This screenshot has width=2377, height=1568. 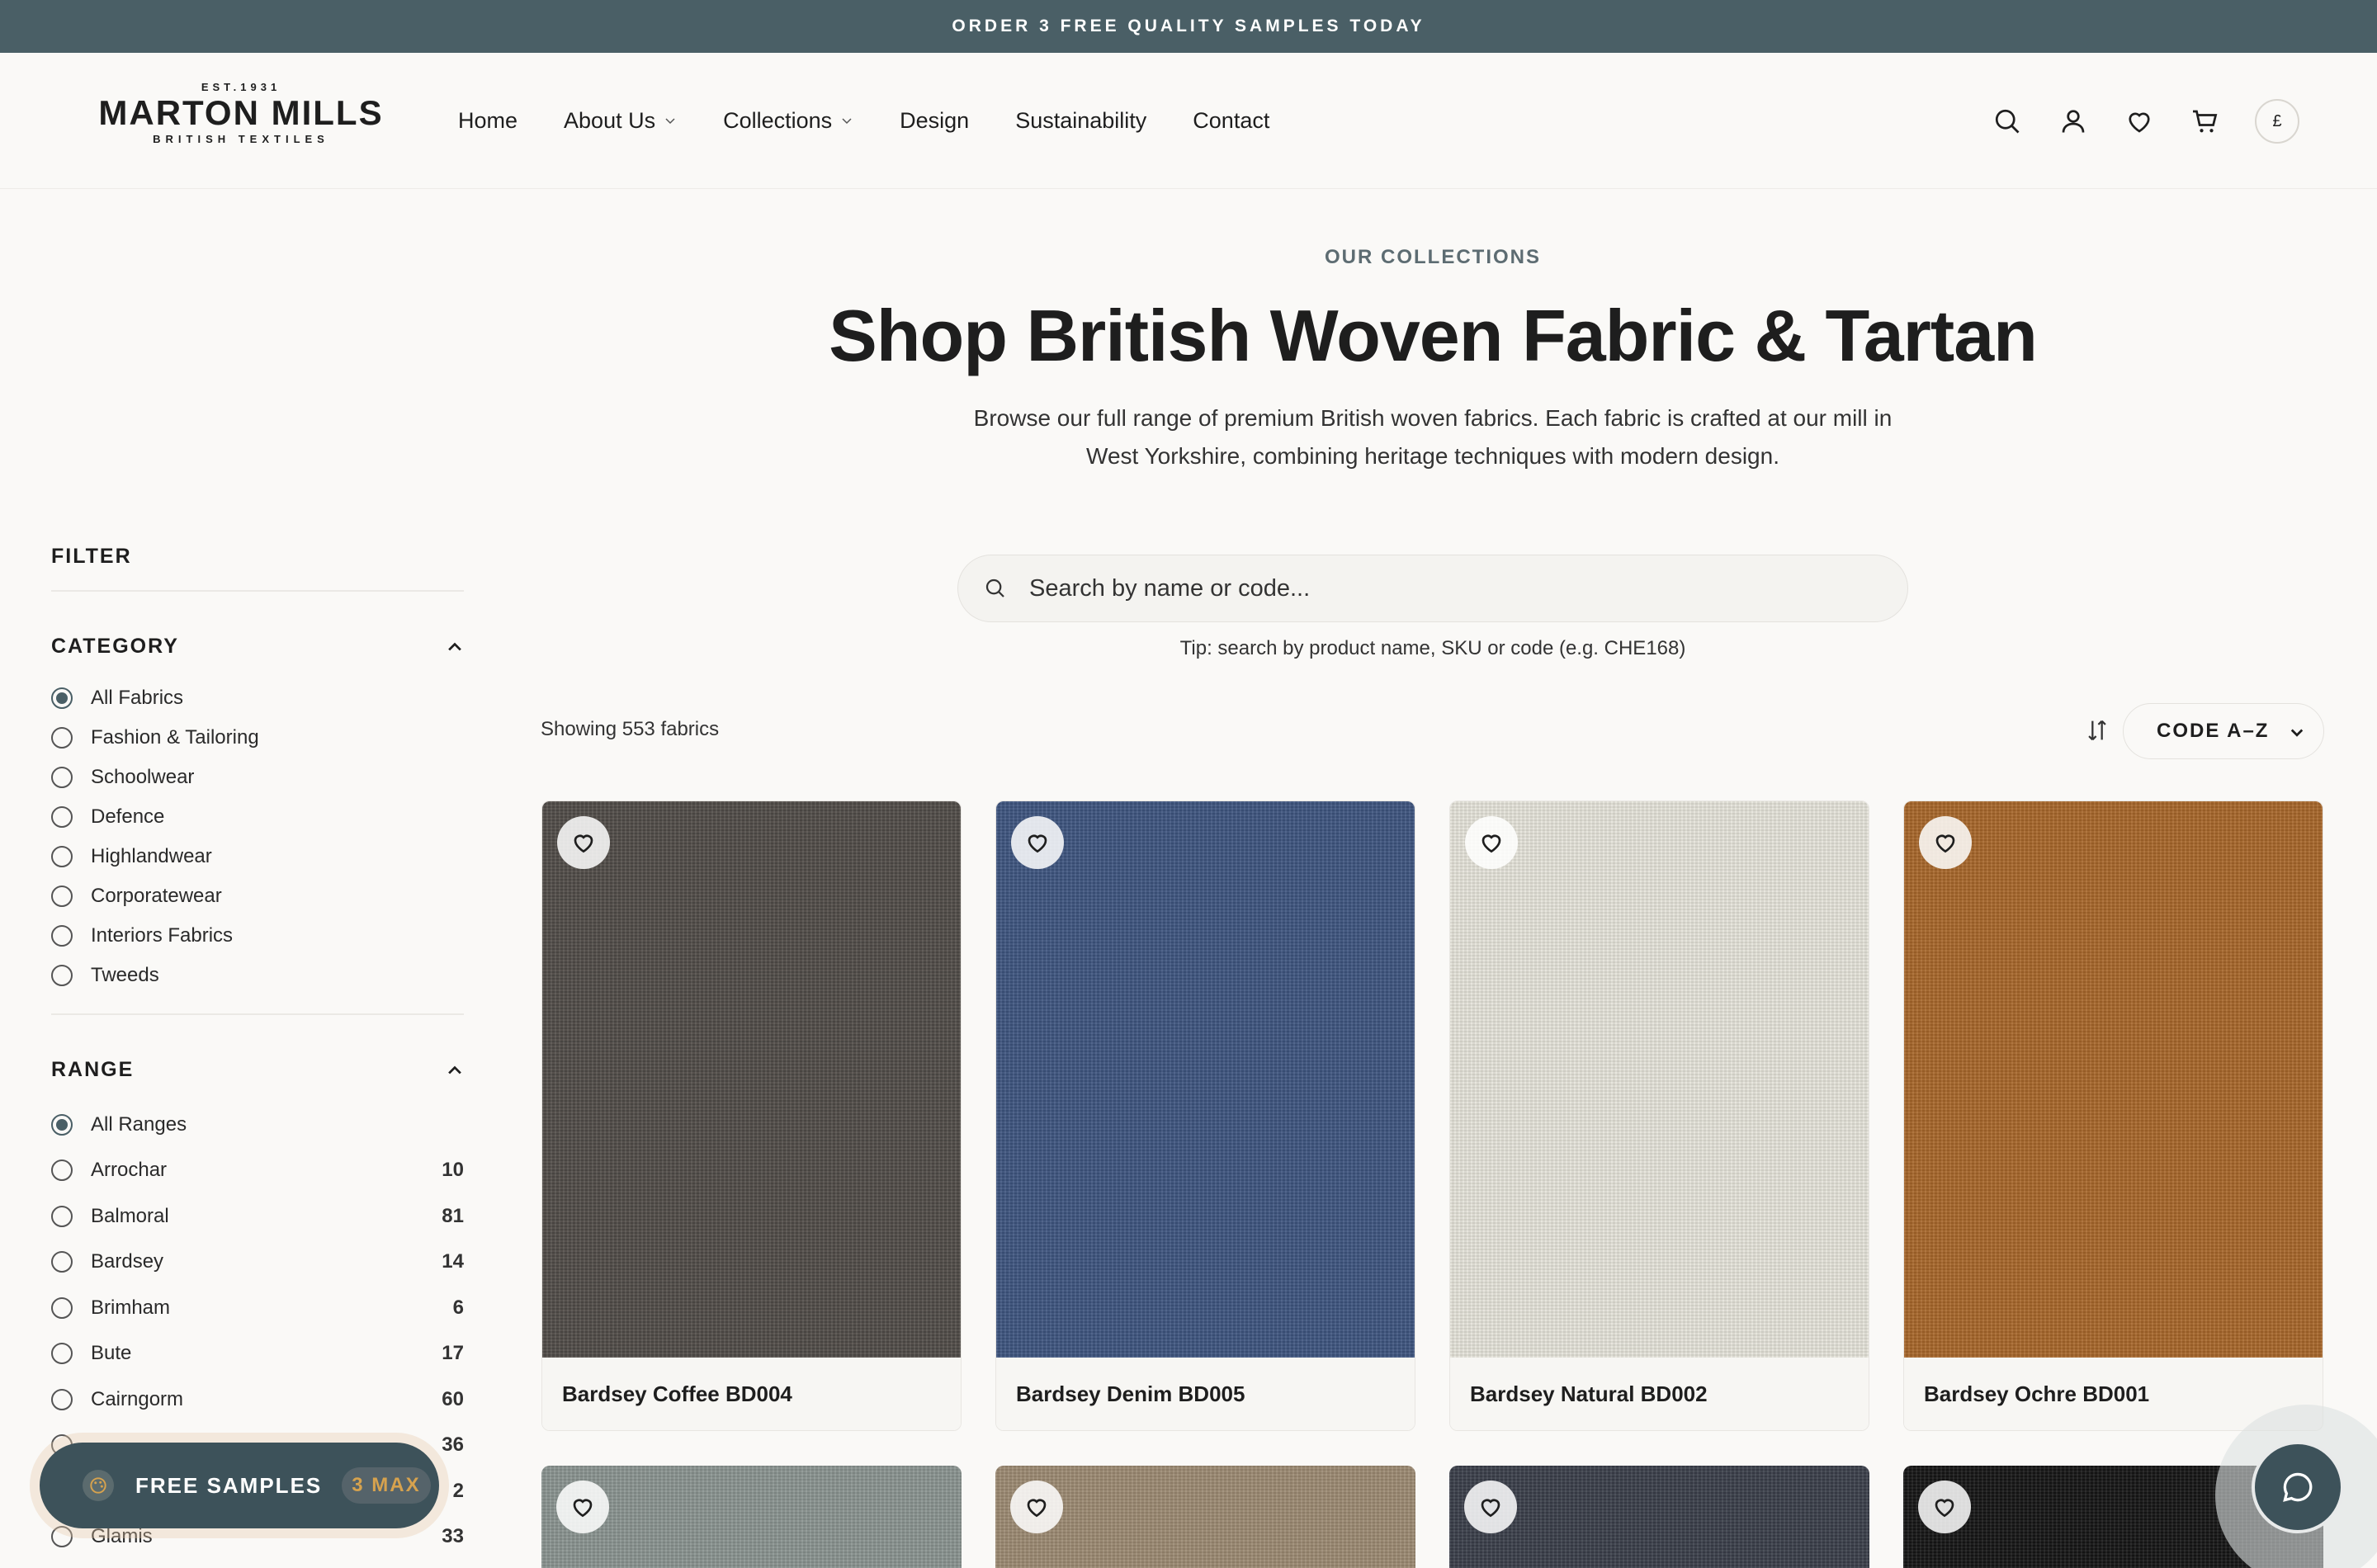 What do you see at coordinates (257, 1400) in the screenshot?
I see `filter-option: Cairngorm 60` at bounding box center [257, 1400].